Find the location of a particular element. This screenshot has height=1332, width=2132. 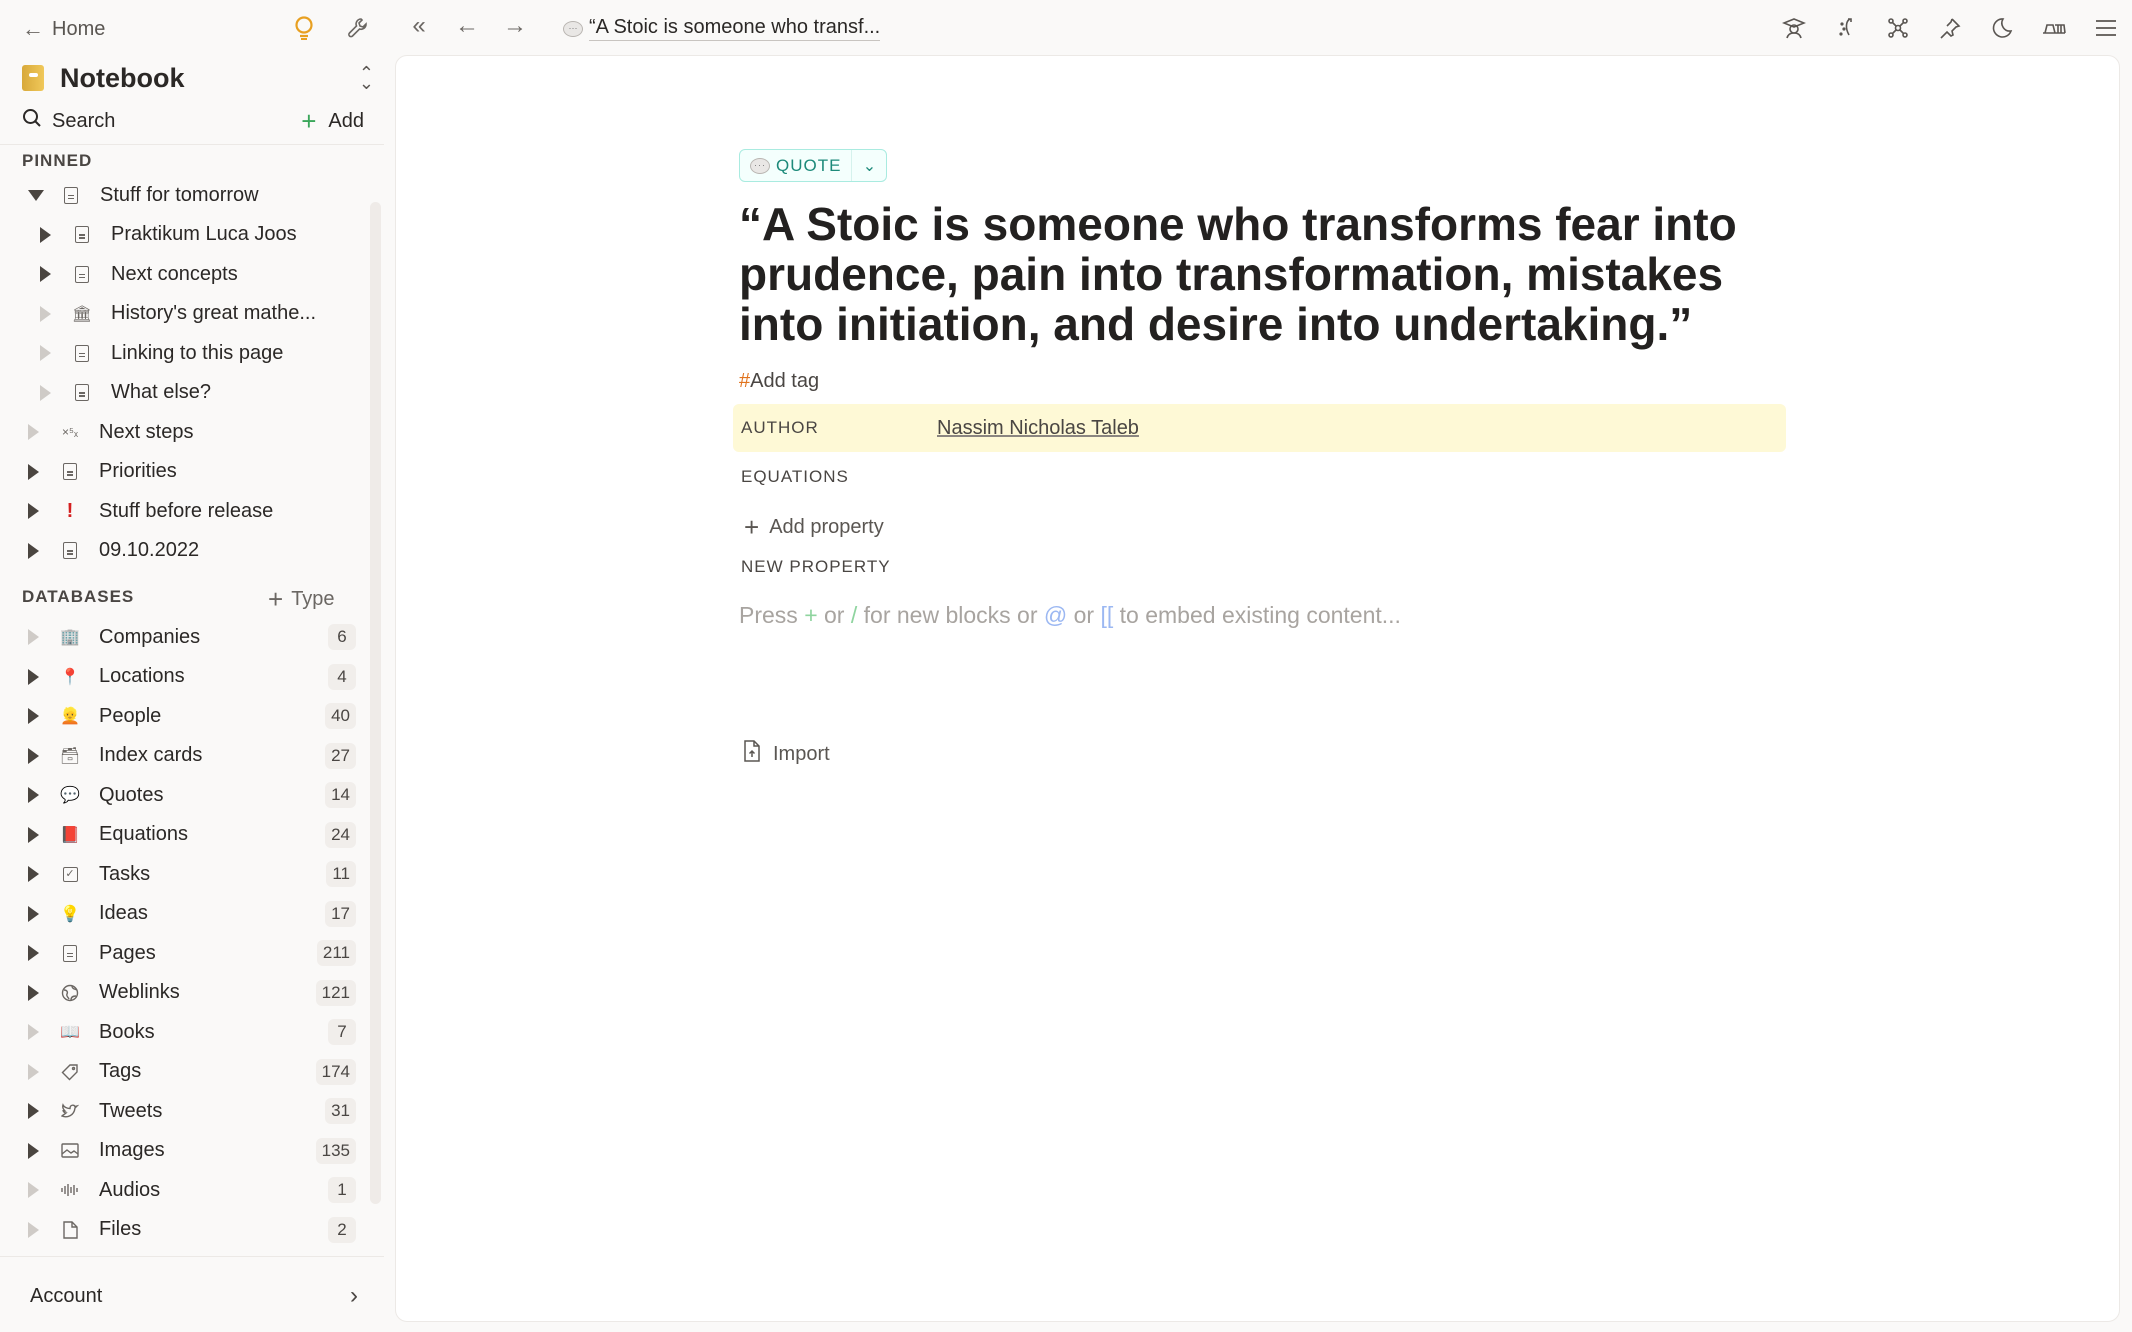

pin-icon: 📍 is located at coordinates (70, 677).